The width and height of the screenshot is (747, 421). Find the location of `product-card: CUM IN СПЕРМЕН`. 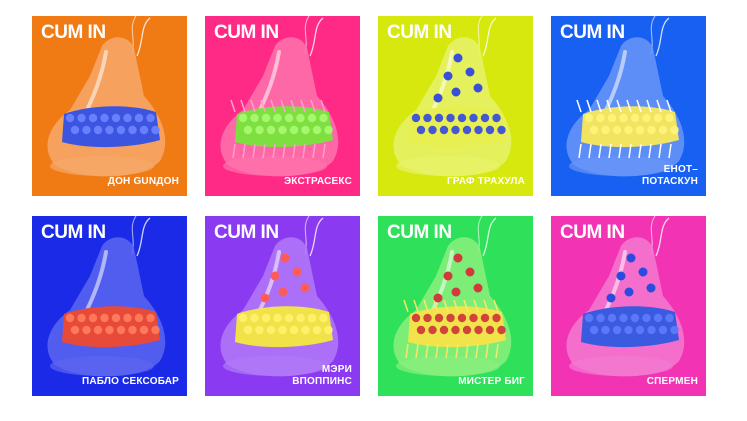

product-card: CUM IN СПЕРМЕН is located at coordinates (628, 306).